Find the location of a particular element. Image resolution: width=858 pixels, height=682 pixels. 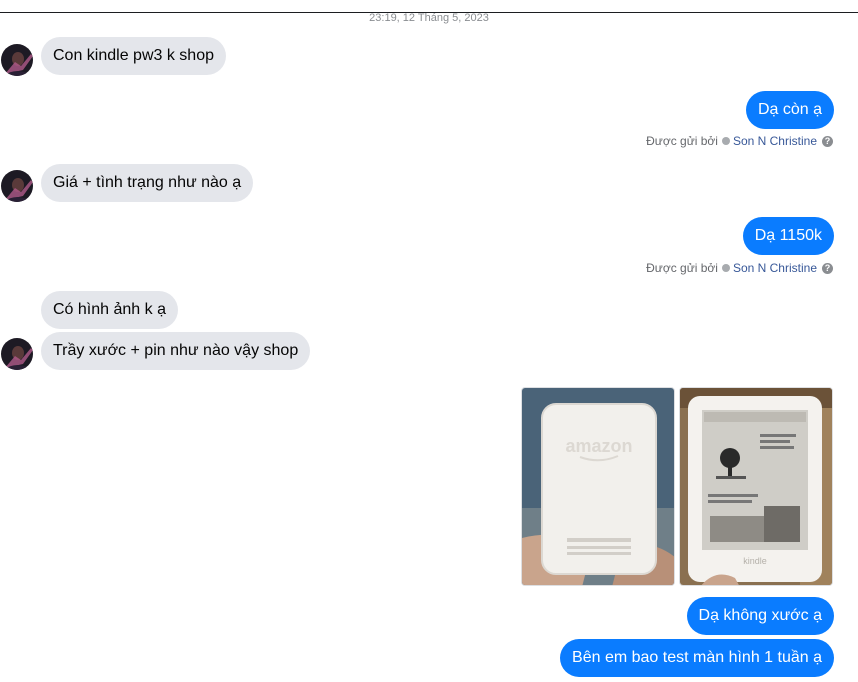

outgoing-message: Dạ còn ạ is located at coordinates (789, 110).